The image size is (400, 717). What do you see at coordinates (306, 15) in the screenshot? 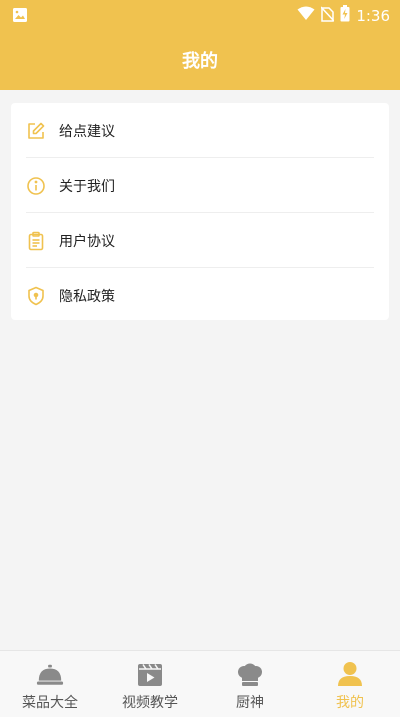
I see `wifi-icon` at bounding box center [306, 15].